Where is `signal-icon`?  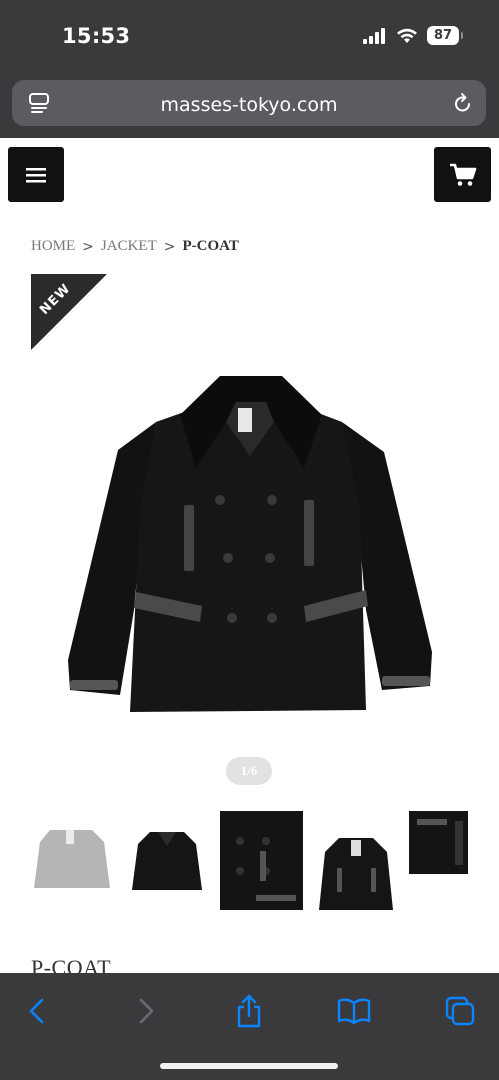
signal-icon is located at coordinates (374, 35).